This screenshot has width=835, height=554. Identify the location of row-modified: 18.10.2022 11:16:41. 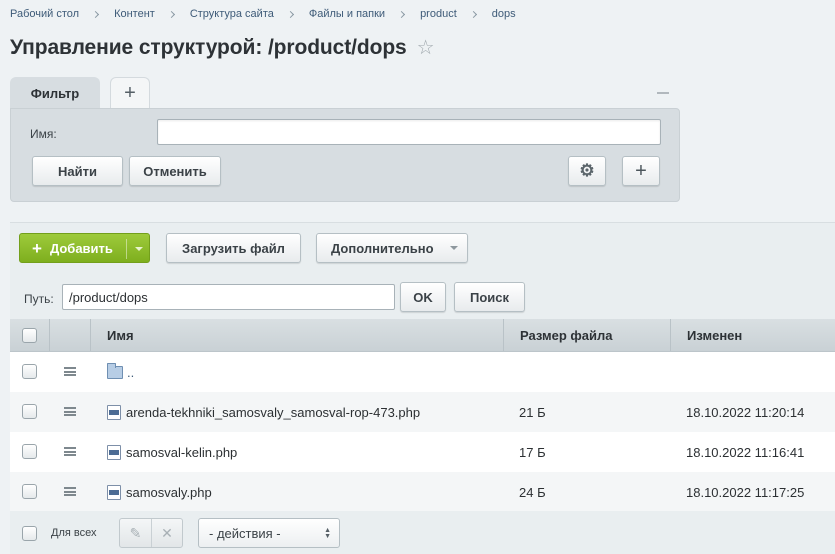
(745, 452).